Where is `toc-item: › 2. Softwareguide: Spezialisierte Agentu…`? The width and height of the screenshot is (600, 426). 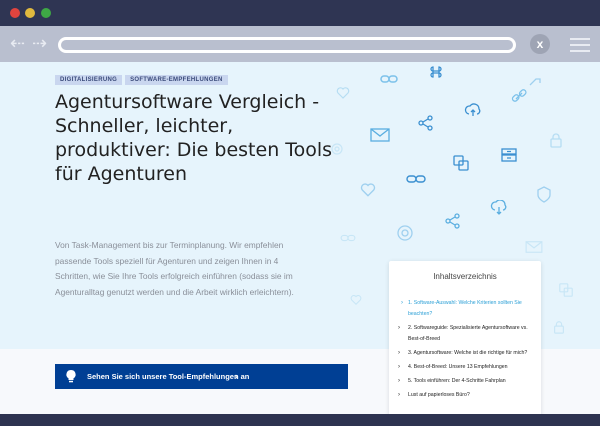 toc-item: › 2. Softwareguide: Spezialisierte Agentu… is located at coordinates (467, 334).